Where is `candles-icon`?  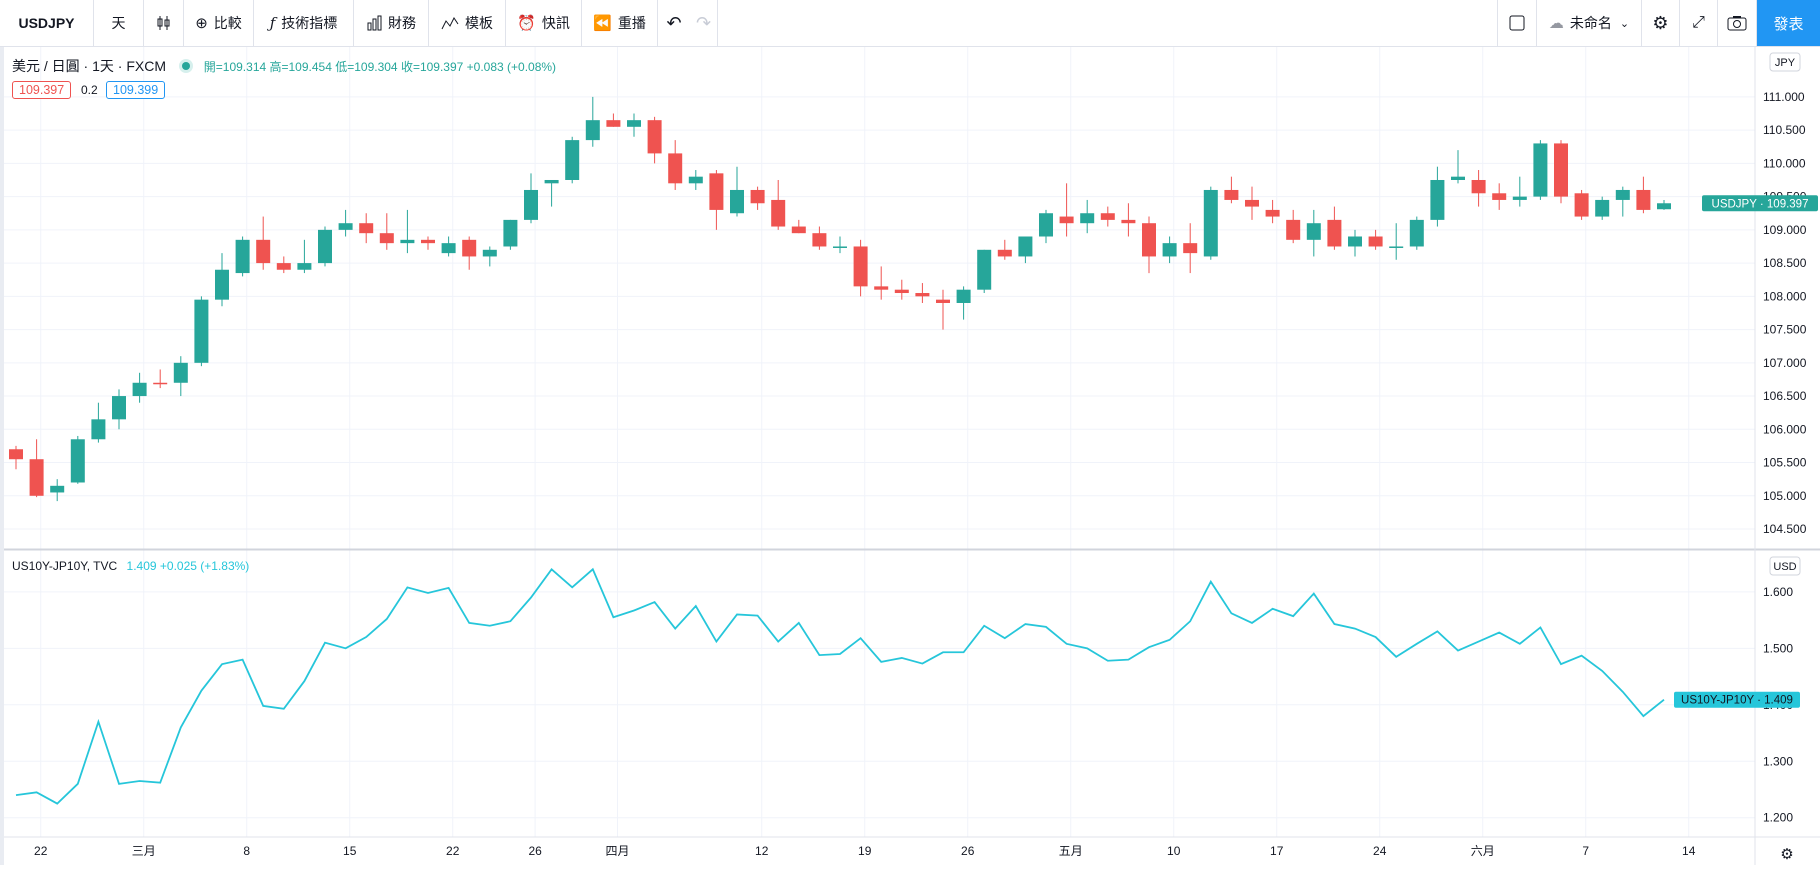 candles-icon is located at coordinates (163, 23).